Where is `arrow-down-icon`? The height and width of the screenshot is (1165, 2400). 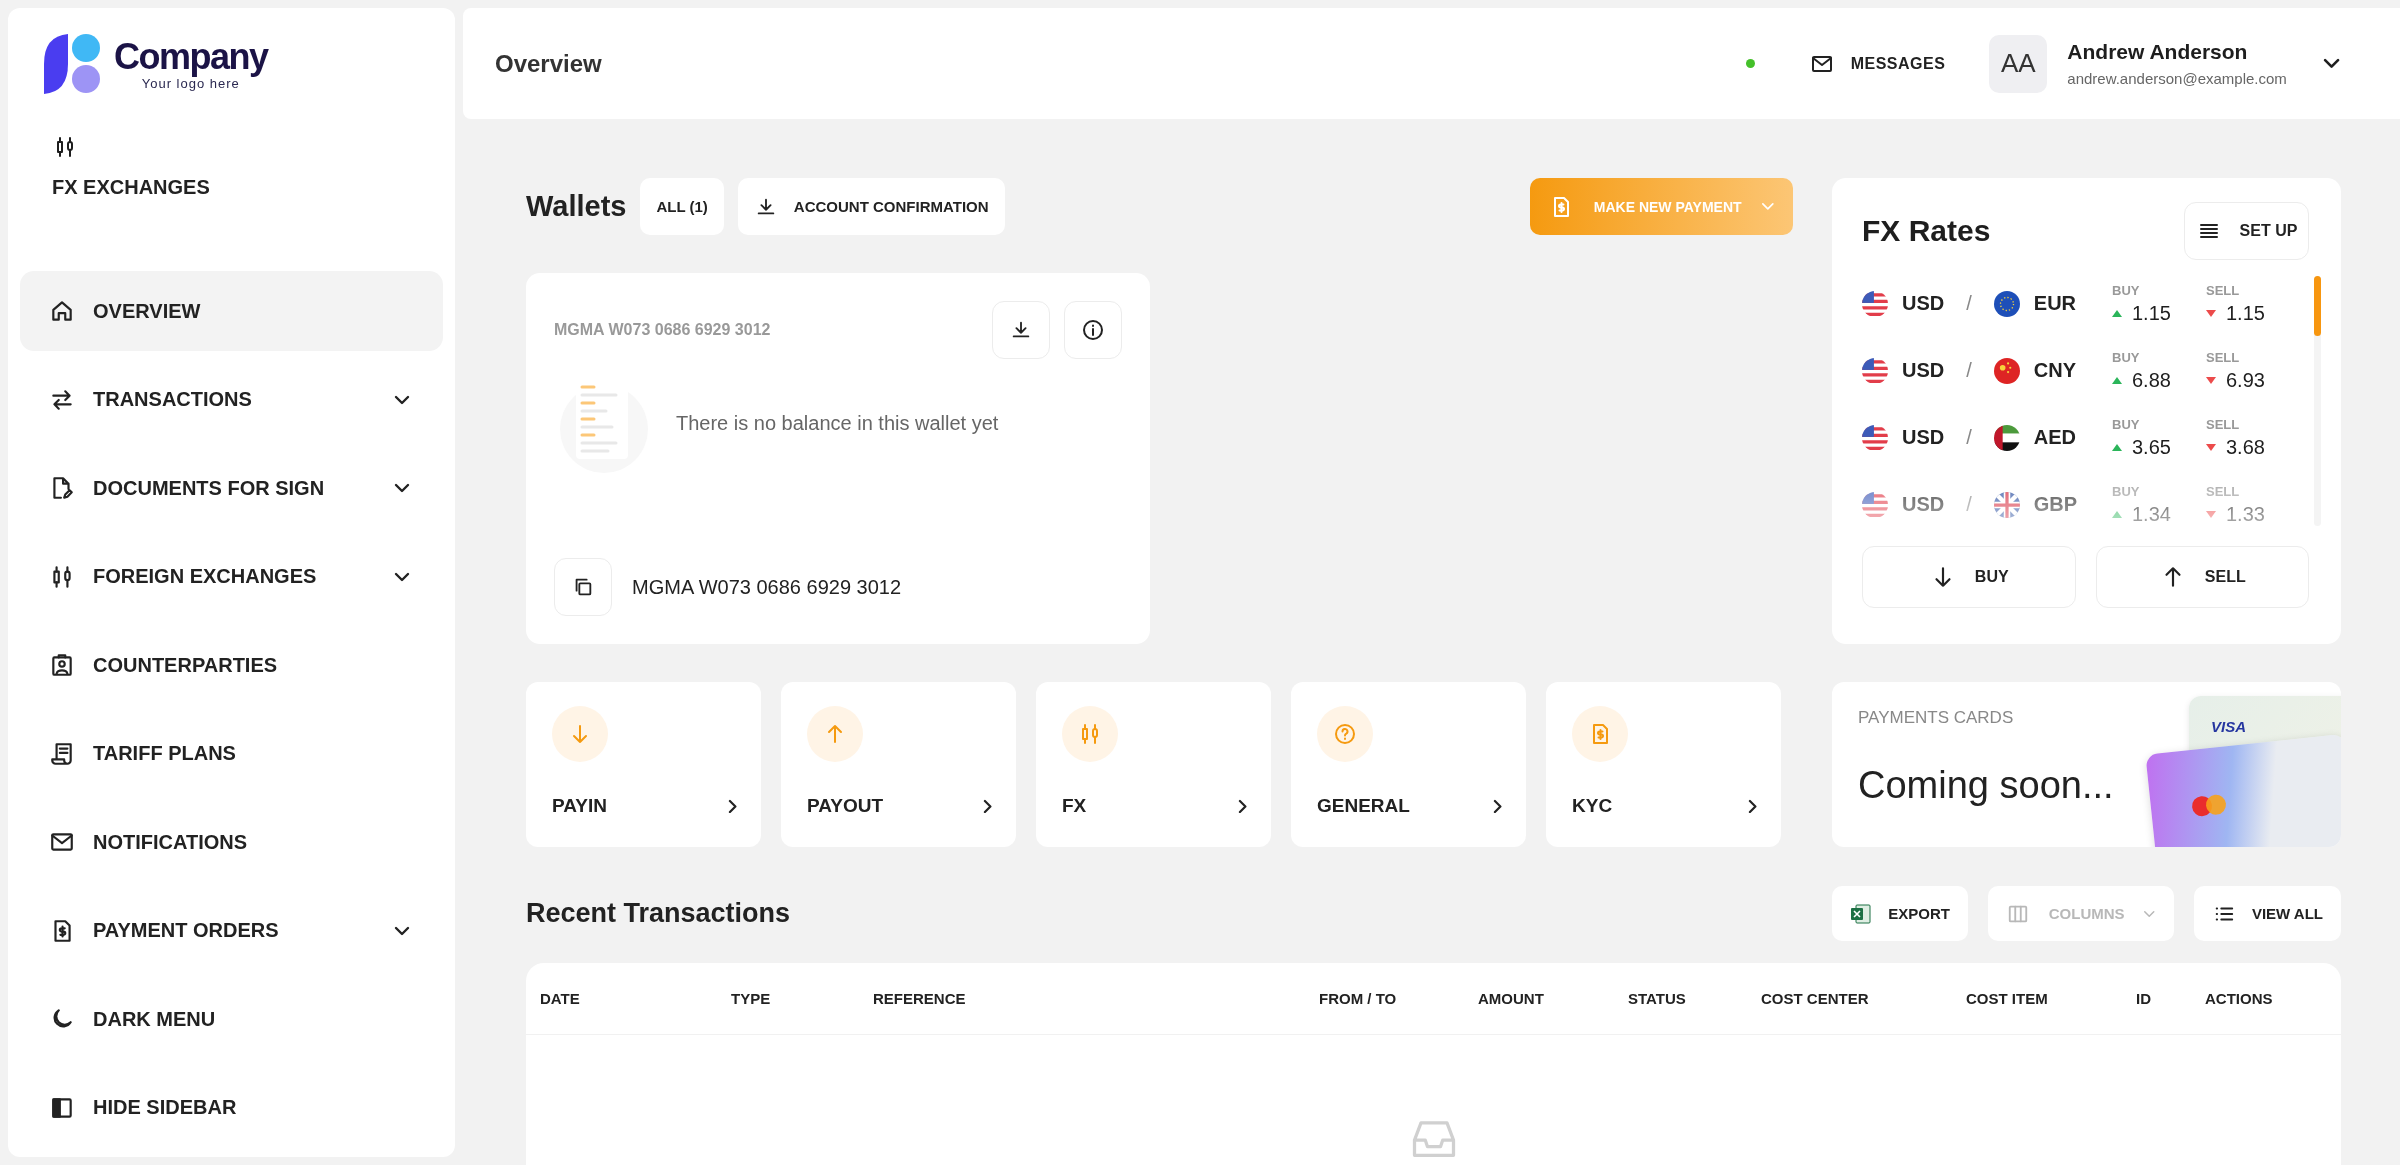
arrow-down-icon is located at coordinates (580, 734).